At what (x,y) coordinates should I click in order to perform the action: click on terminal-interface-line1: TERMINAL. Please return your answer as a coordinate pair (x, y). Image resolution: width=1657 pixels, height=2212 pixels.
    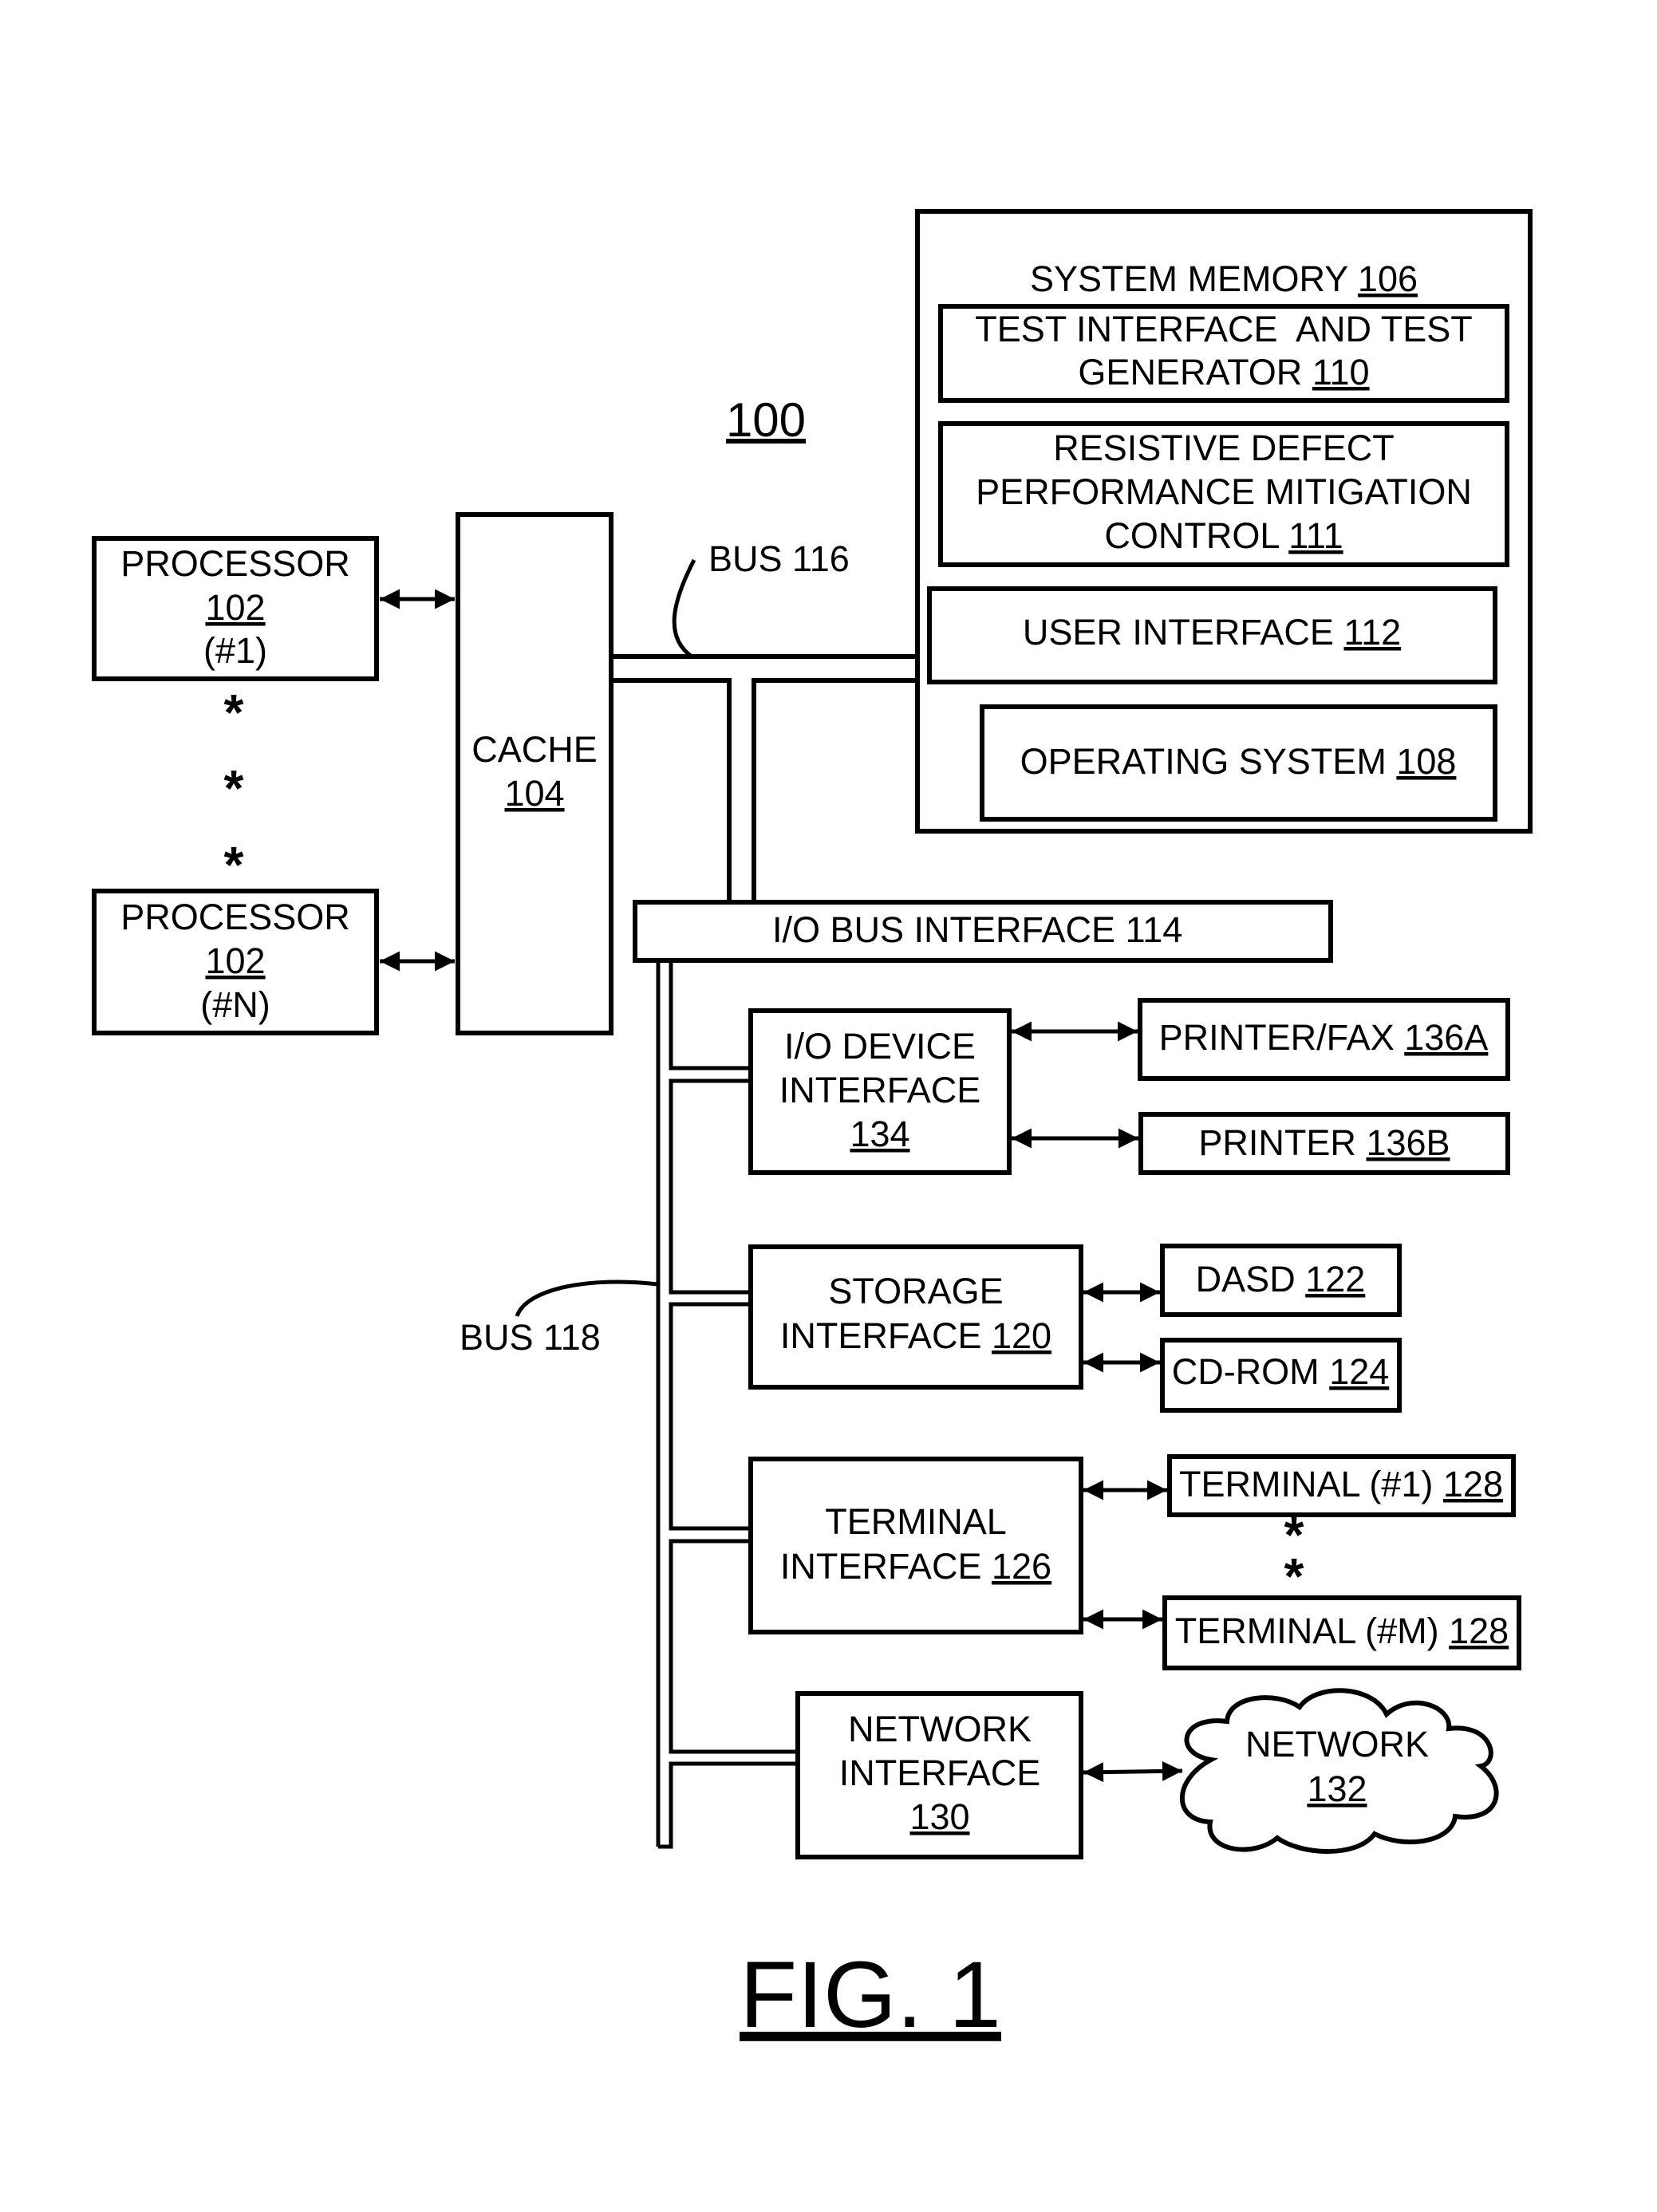
    Looking at the image, I should click on (916, 1522).